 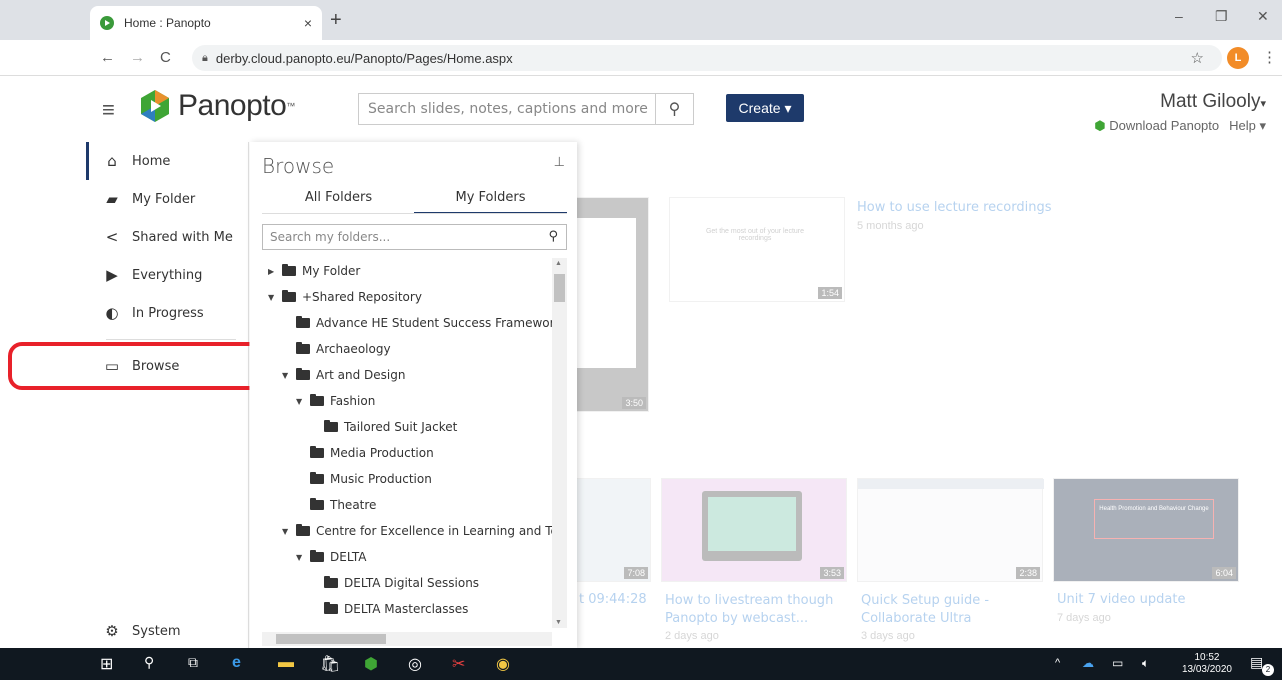 What do you see at coordinates (106, 664) in the screenshot?
I see `windows-start-icon: ⊞` at bounding box center [106, 664].